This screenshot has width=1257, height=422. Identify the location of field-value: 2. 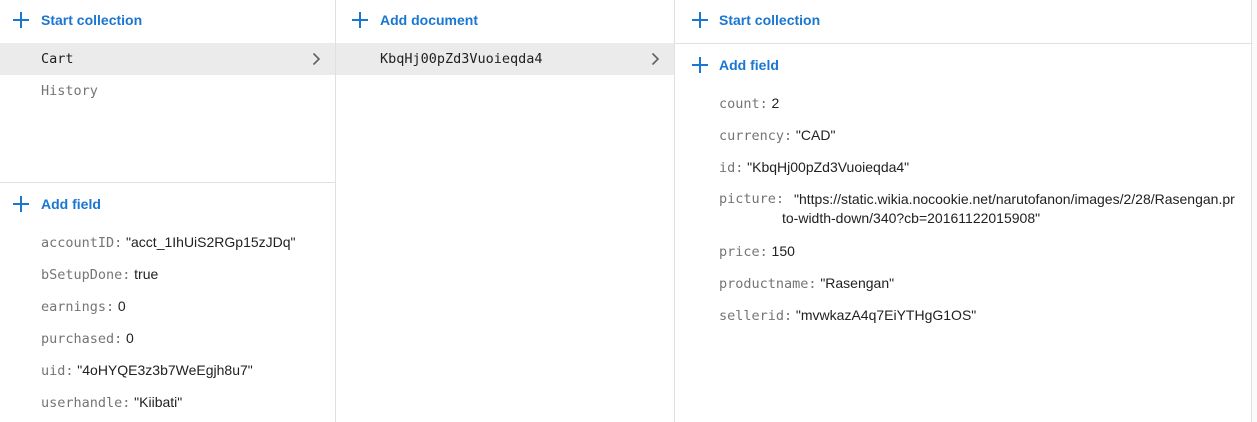
(775, 103).